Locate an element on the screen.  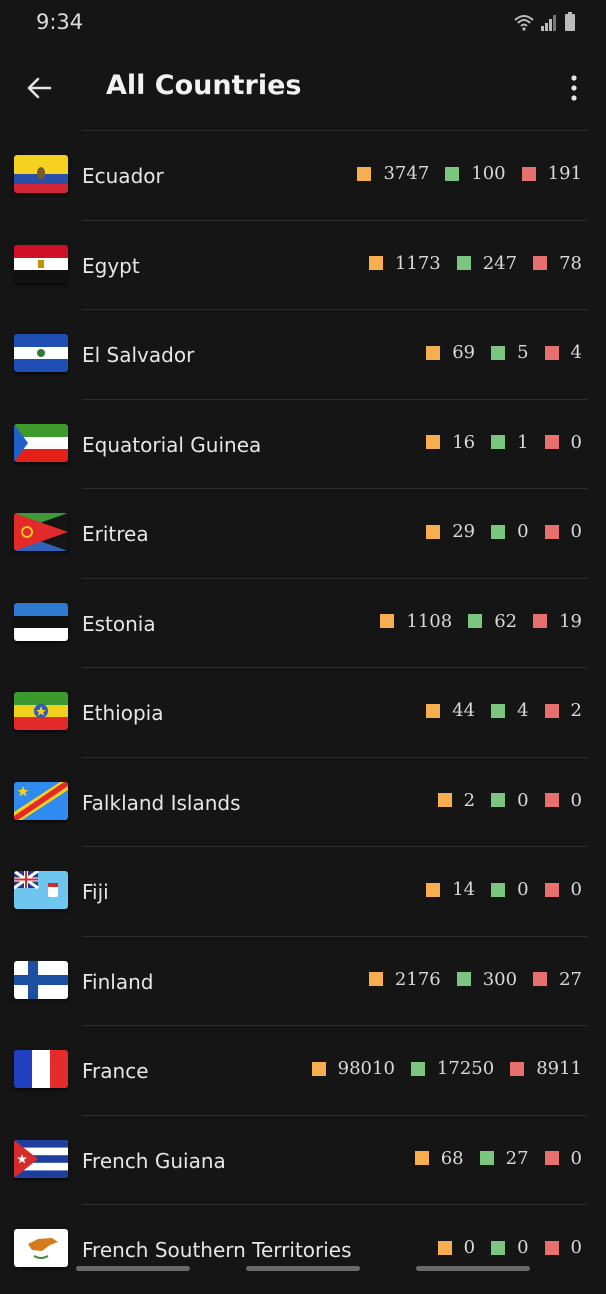
more-options-icon is located at coordinates (574, 88).